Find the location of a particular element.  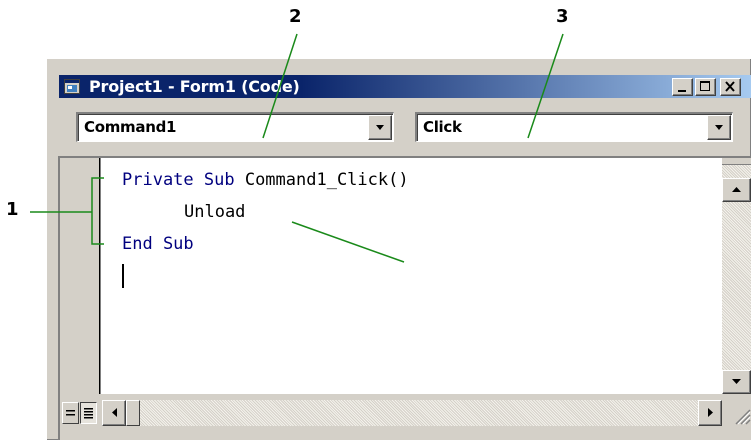

close-icon is located at coordinates (730, 86).